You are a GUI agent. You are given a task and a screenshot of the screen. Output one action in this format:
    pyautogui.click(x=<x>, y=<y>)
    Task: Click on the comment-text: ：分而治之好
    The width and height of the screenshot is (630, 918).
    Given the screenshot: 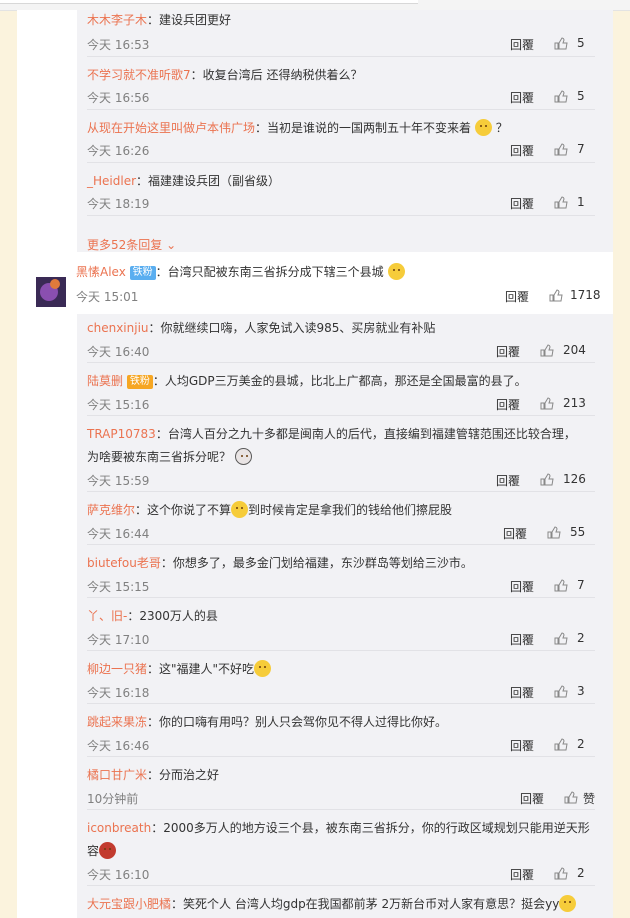 What is the action you would take?
    pyautogui.click(x=183, y=775)
    